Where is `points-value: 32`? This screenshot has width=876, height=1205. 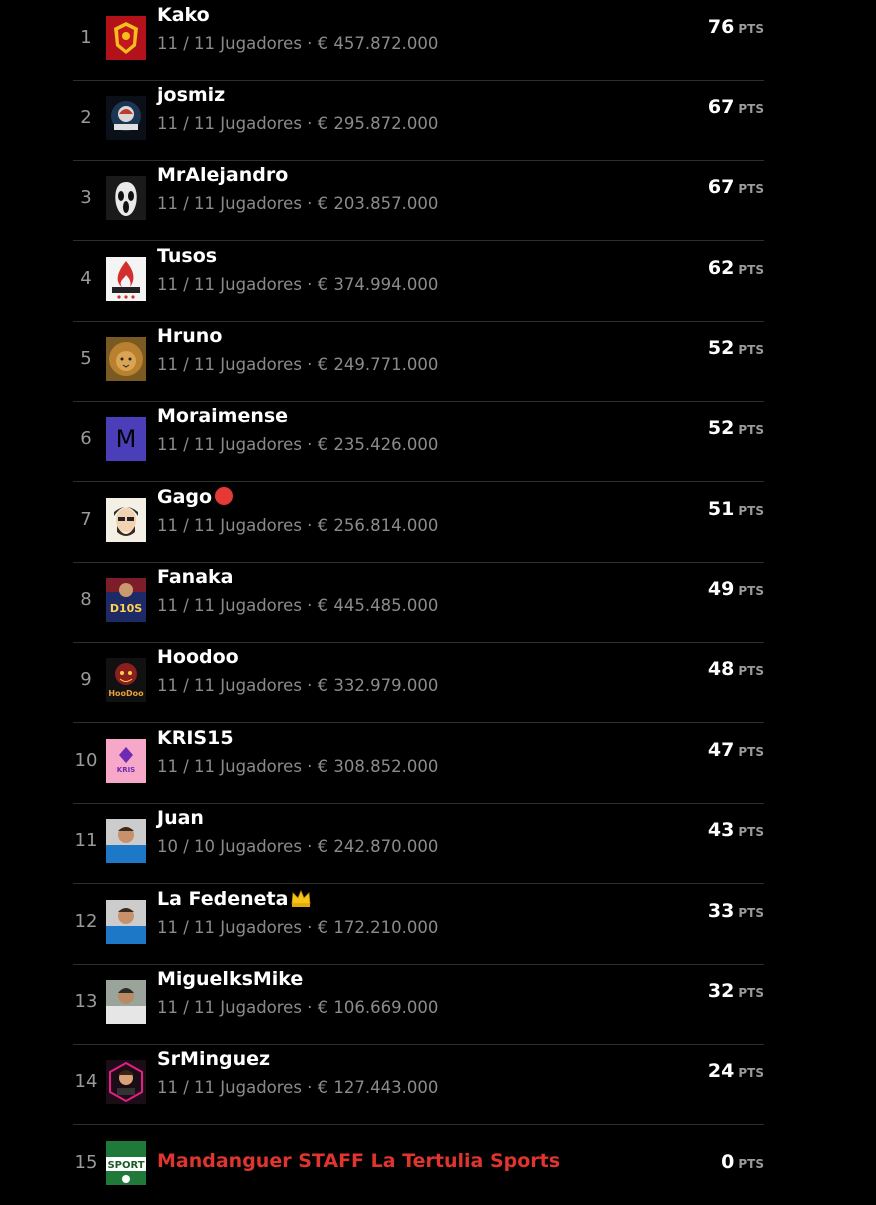
points-value: 32 is located at coordinates (721, 991).